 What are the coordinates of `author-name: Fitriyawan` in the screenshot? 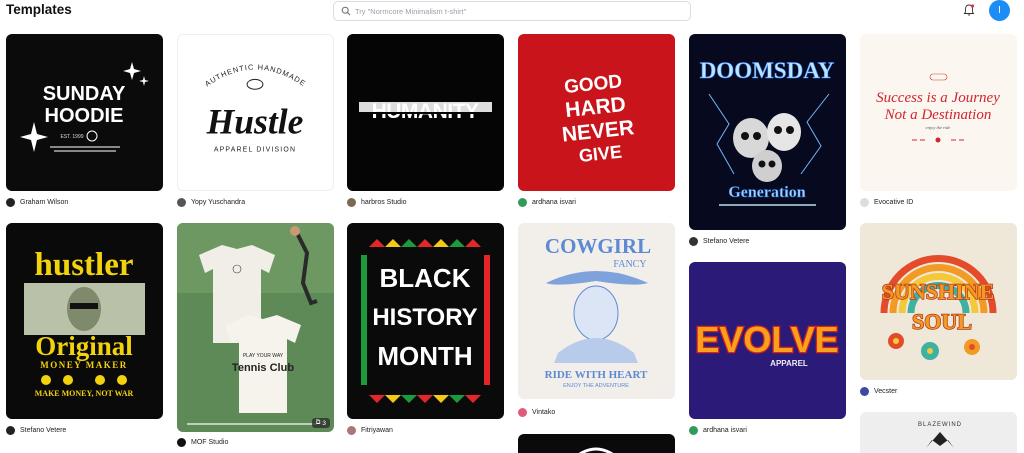 It's located at (377, 430).